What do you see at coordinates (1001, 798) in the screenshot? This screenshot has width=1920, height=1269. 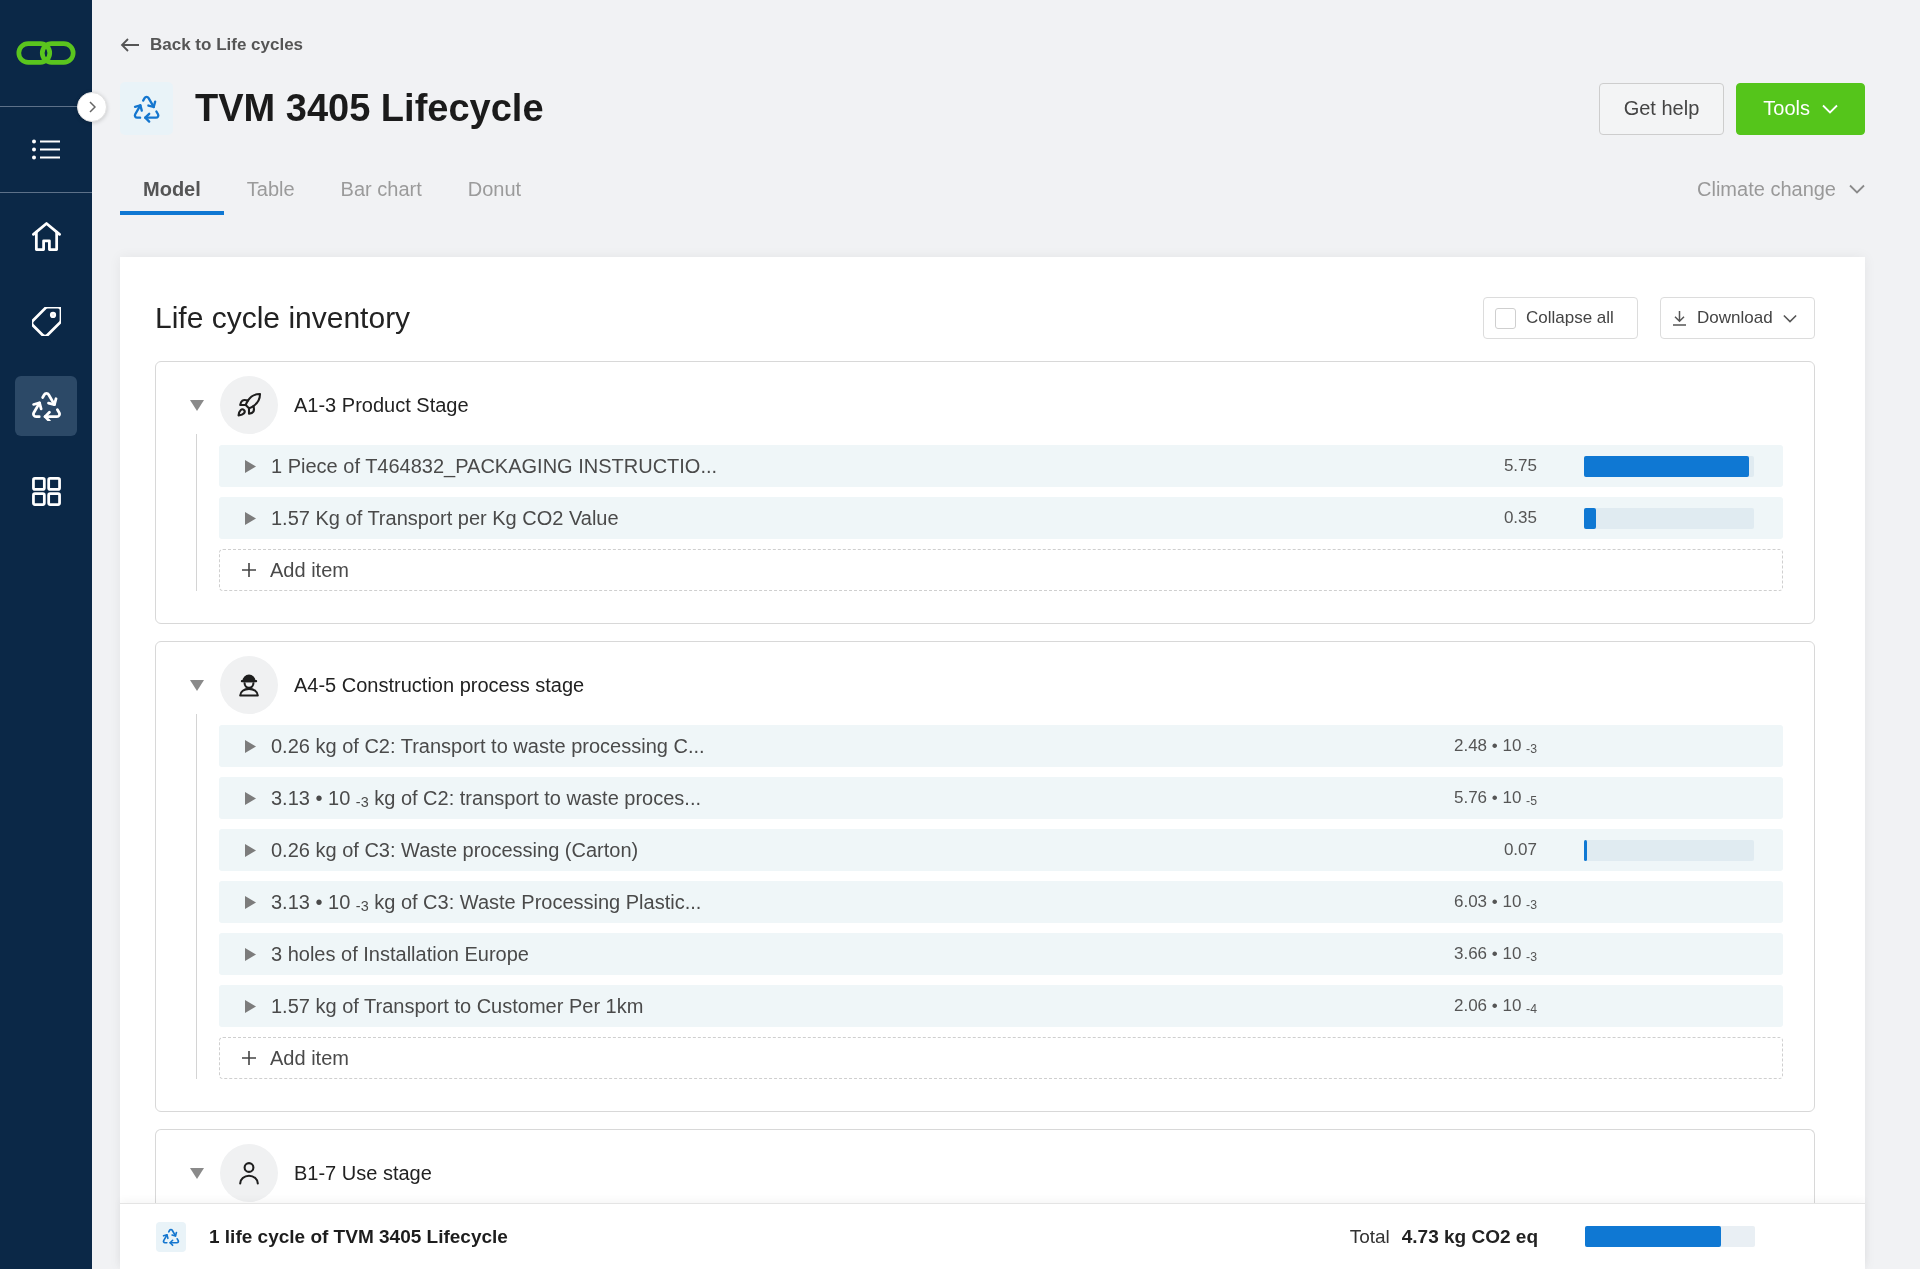 I see `inventory-row: 3.13 • 10 $_{-3}$ kg of C2: transport to waste proces... 5.76 • 10 $_{-5}$` at bounding box center [1001, 798].